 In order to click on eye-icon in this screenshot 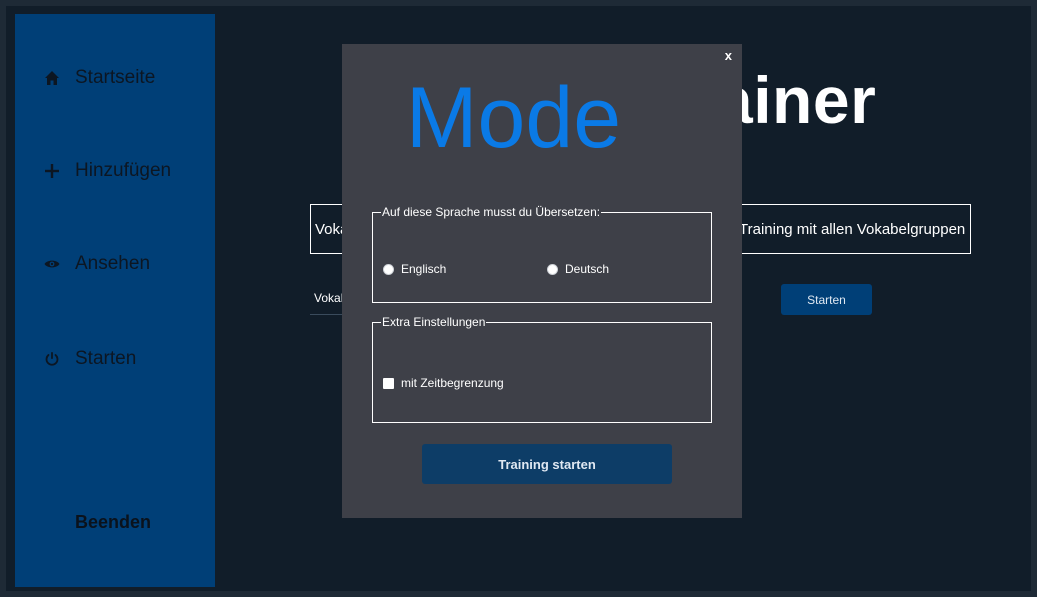, I will do `click(52, 264)`.